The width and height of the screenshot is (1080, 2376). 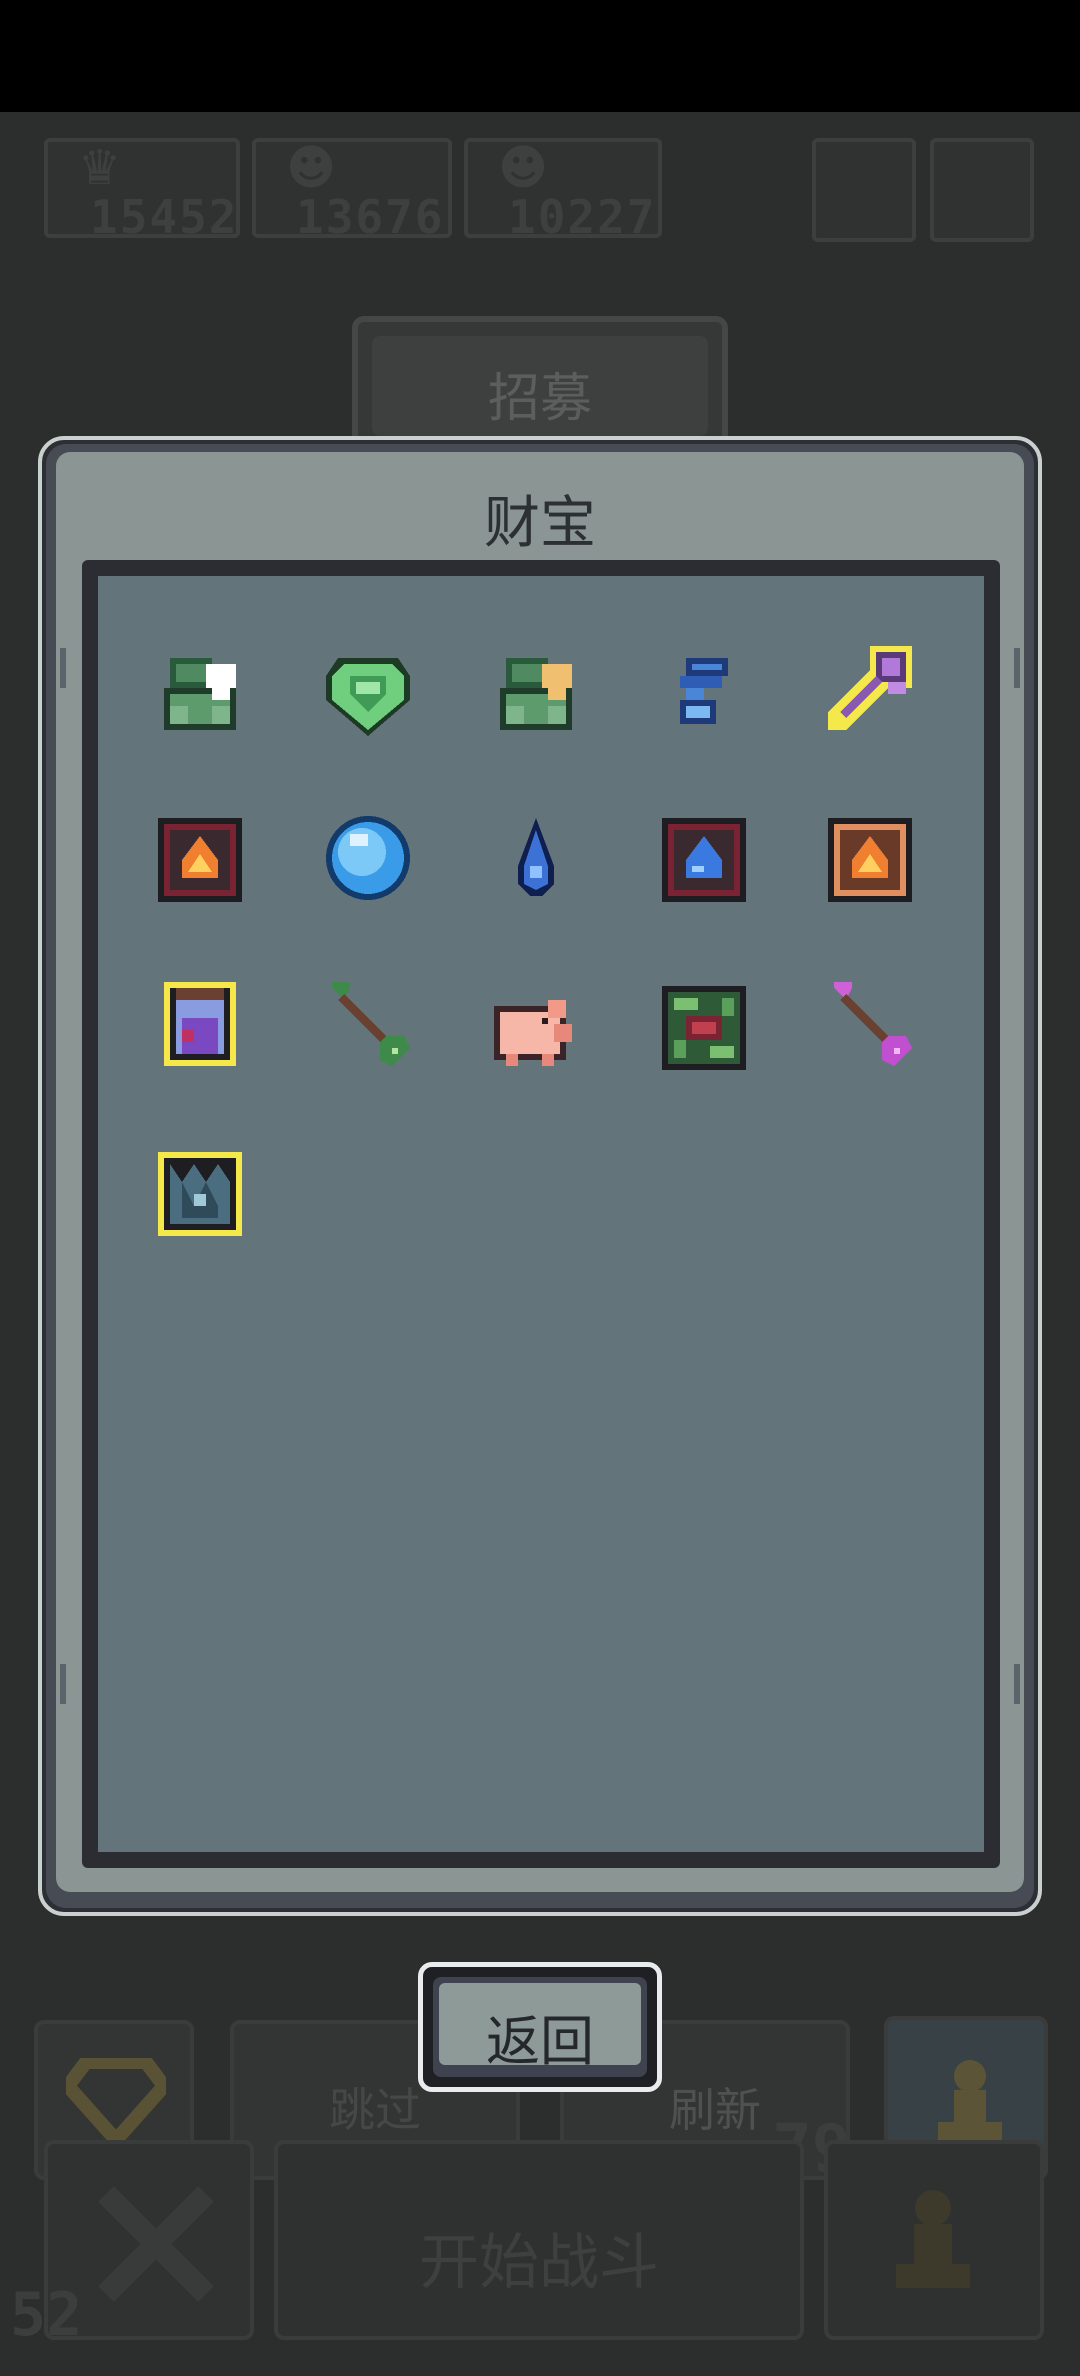 What do you see at coordinates (164, 217) in the screenshot?
I see `resource-value-1: 15452` at bounding box center [164, 217].